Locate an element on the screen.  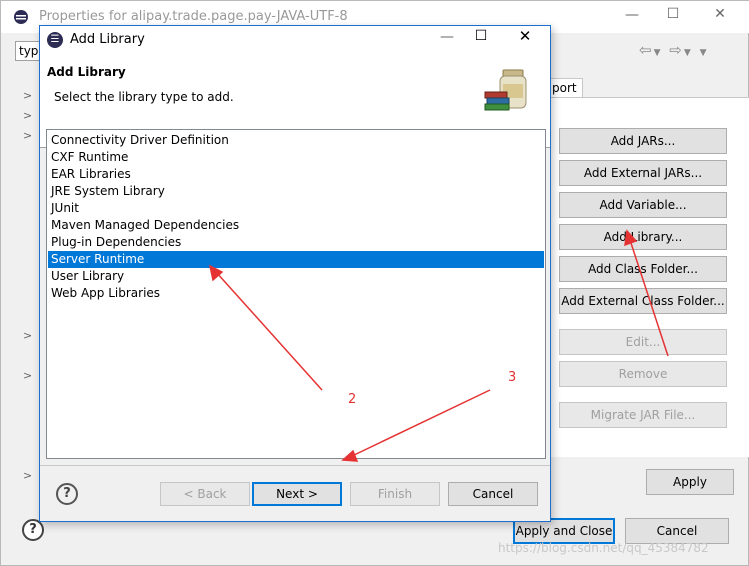
nav-arrows: ⇦▼ ⇨▼ ▼ is located at coordinates (673, 50).